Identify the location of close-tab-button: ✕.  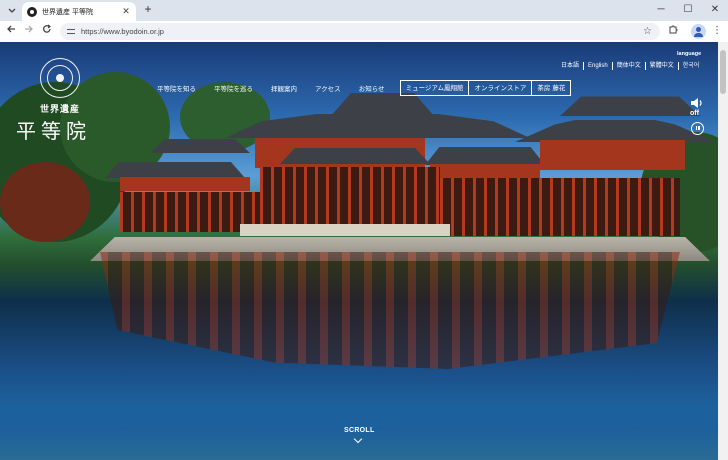
(126, 11).